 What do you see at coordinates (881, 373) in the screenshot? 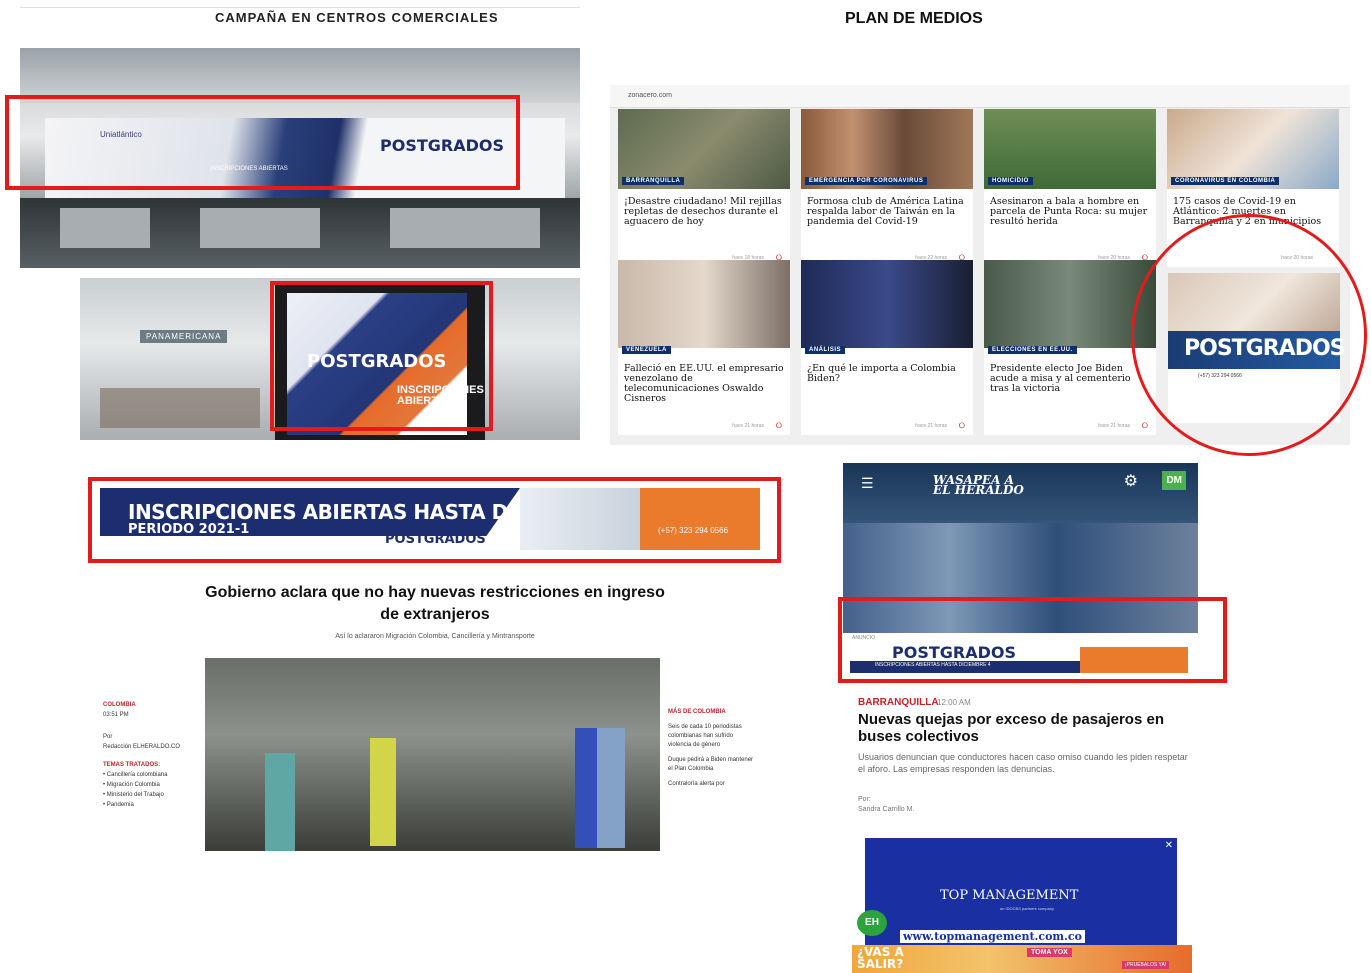
I see `news-headline: ¿En qué le importa a Colombia Biden?` at bounding box center [881, 373].